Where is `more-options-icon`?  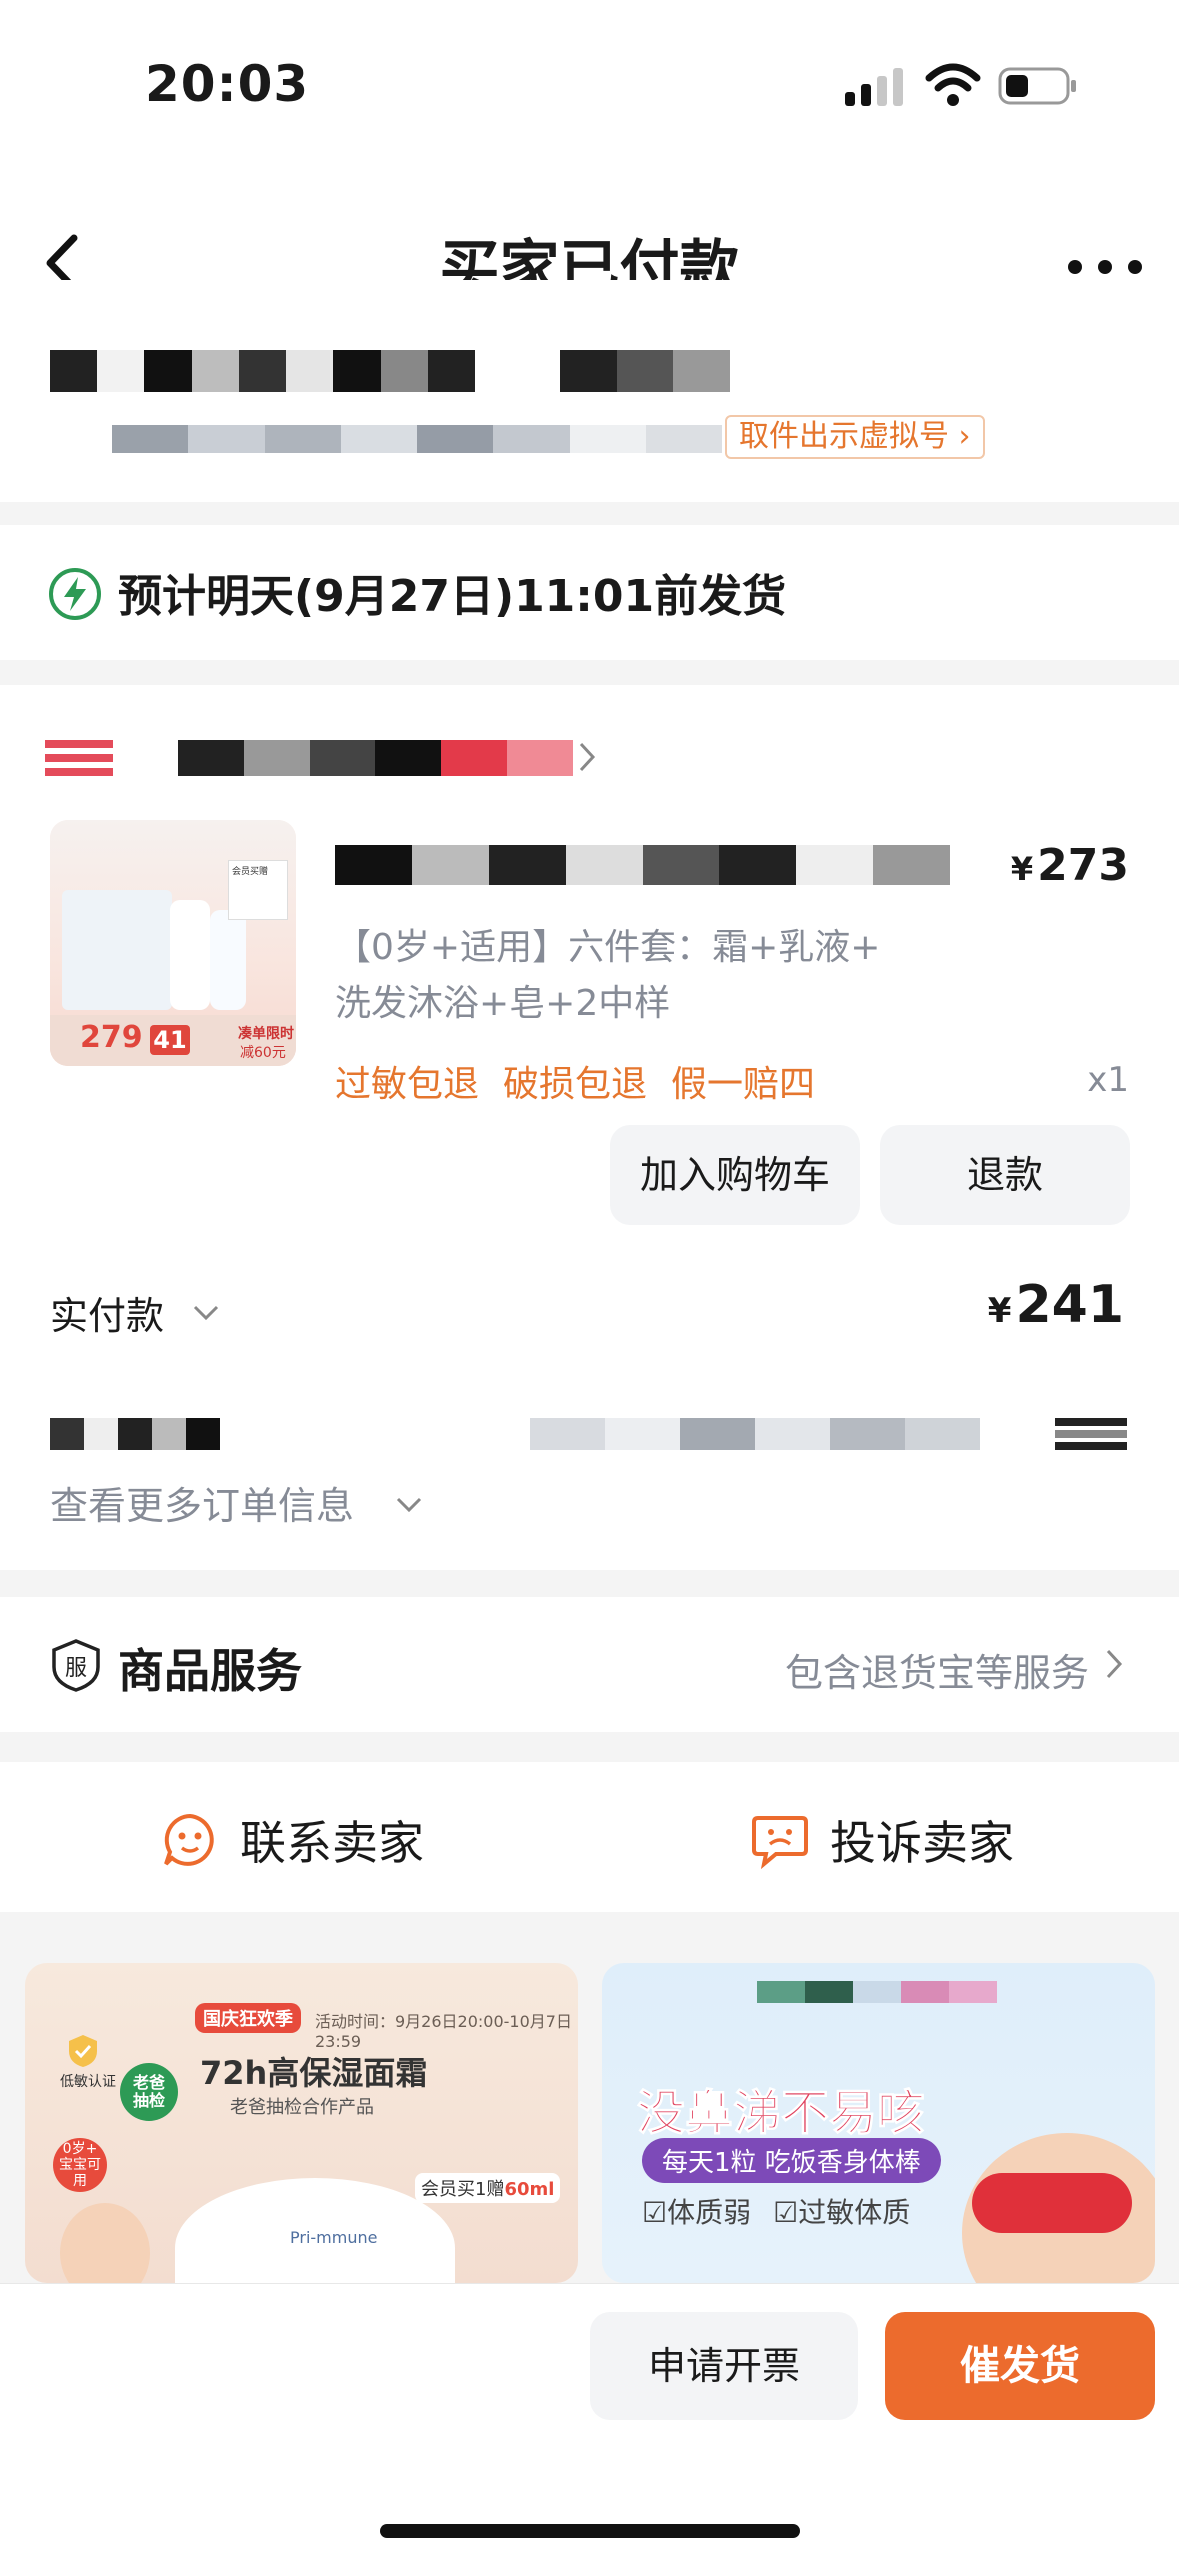
more-options-icon is located at coordinates (1105, 267).